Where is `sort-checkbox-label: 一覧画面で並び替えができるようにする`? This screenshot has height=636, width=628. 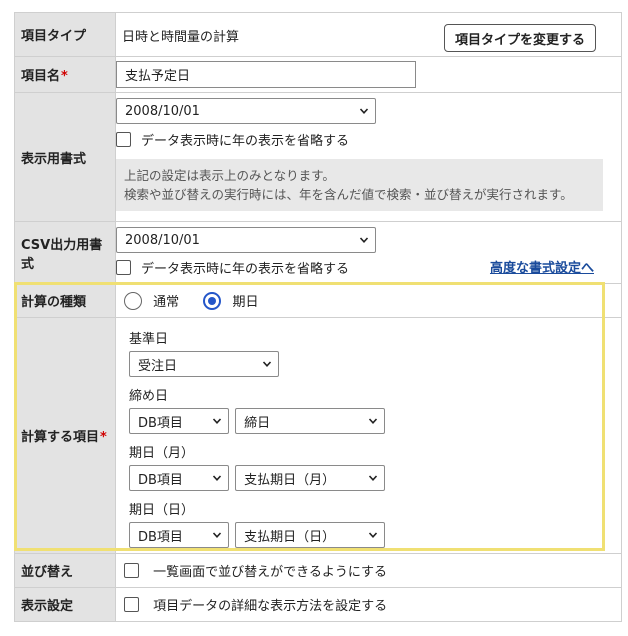
sort-checkbox-label: 一覧画面で並び替えができるようにする is located at coordinates (270, 572).